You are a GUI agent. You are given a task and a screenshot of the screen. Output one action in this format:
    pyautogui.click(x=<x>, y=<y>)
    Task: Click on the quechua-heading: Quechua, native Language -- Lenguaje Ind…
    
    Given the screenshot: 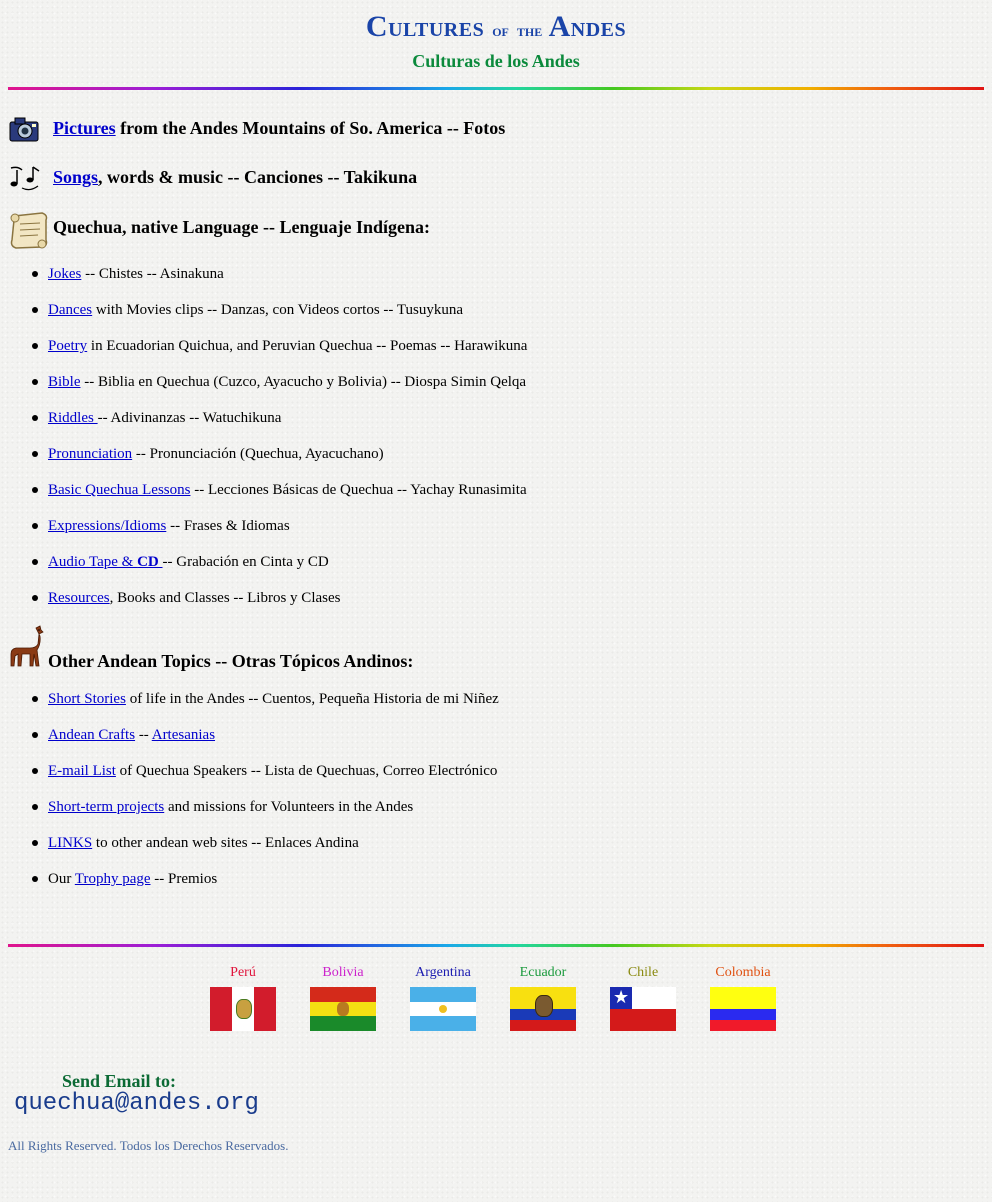 What is the action you would take?
    pyautogui.click(x=242, y=227)
    